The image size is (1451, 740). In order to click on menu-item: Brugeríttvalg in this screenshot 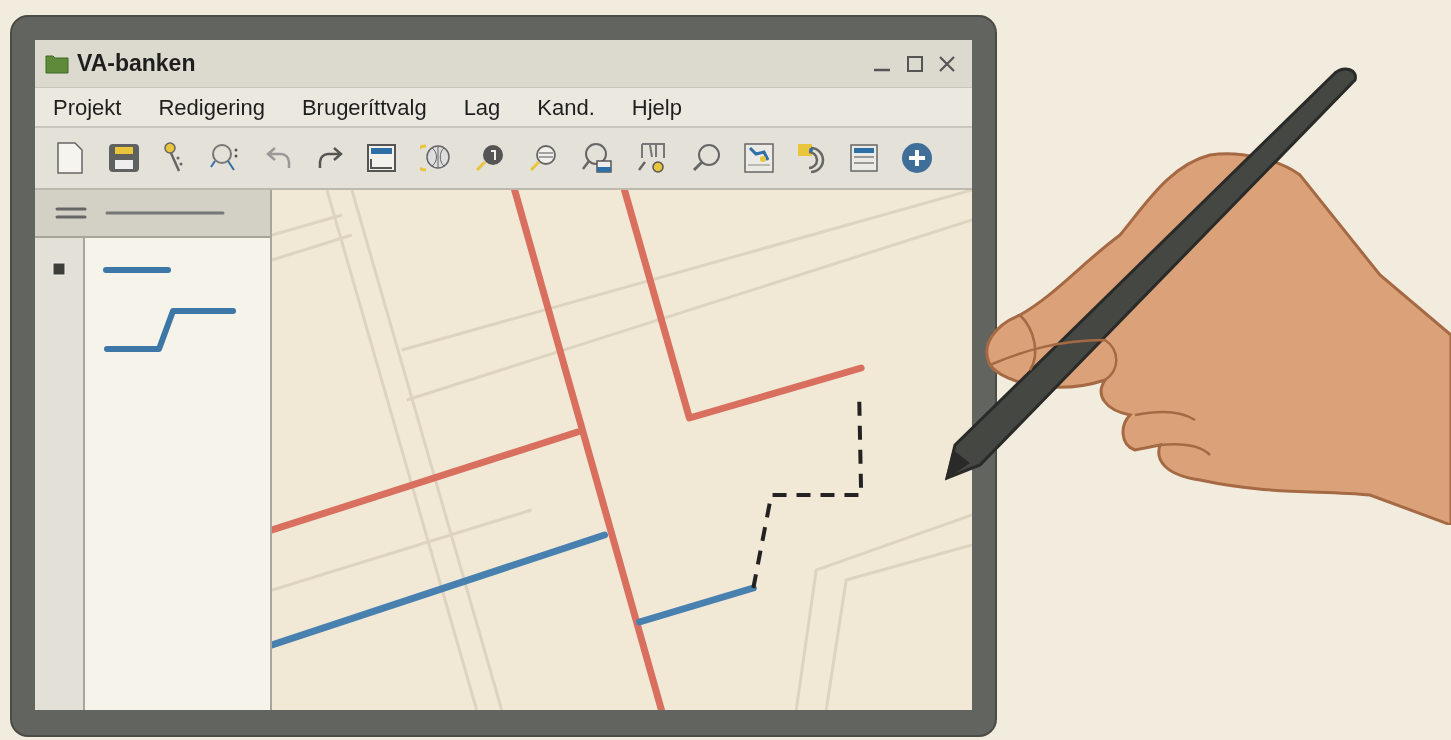, I will do `click(364, 107)`.